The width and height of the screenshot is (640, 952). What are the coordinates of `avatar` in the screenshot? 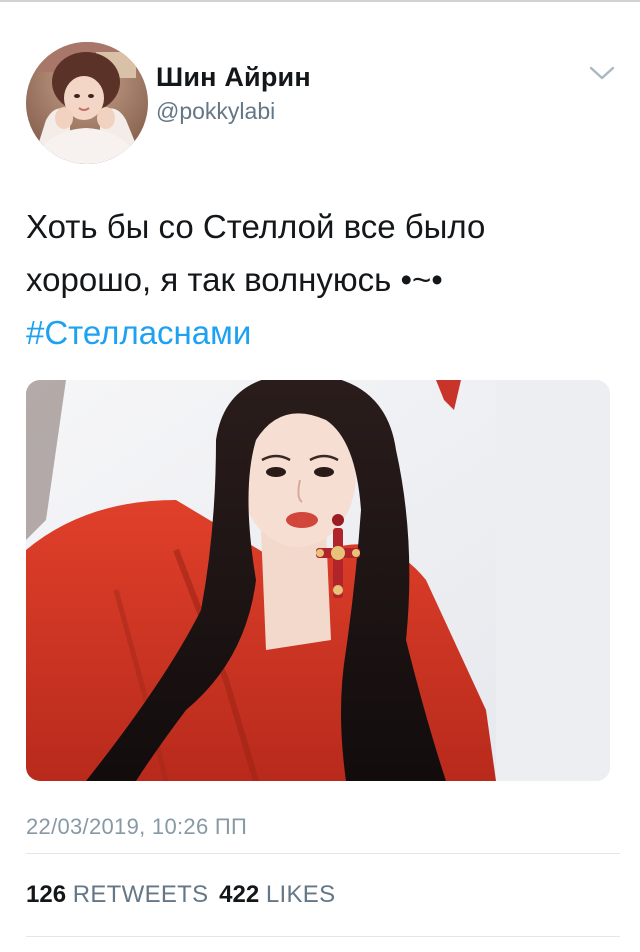 It's located at (87, 103).